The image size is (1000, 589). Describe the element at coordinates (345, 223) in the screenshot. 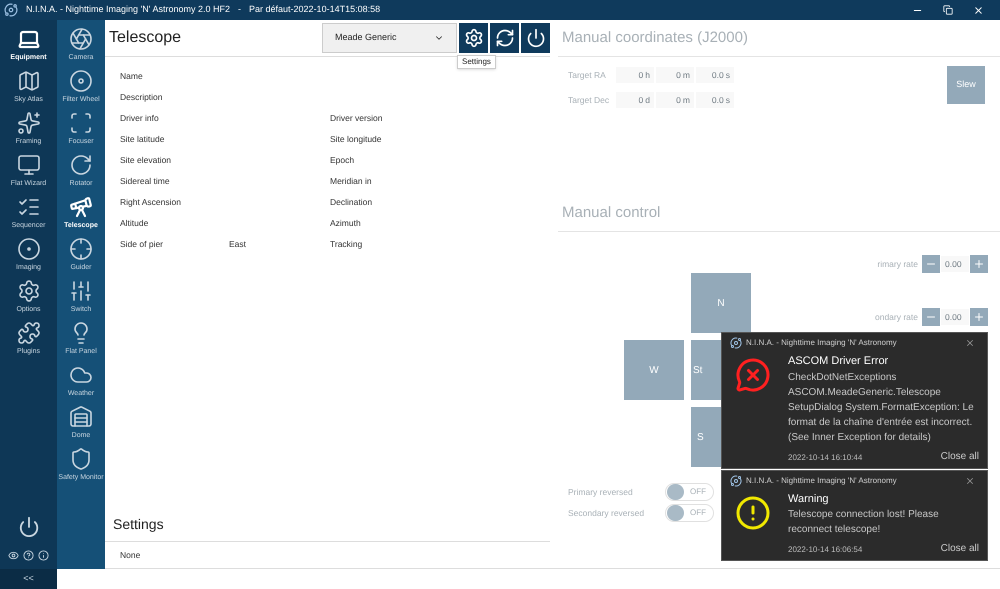

I see `field-label: Azimuth` at that location.